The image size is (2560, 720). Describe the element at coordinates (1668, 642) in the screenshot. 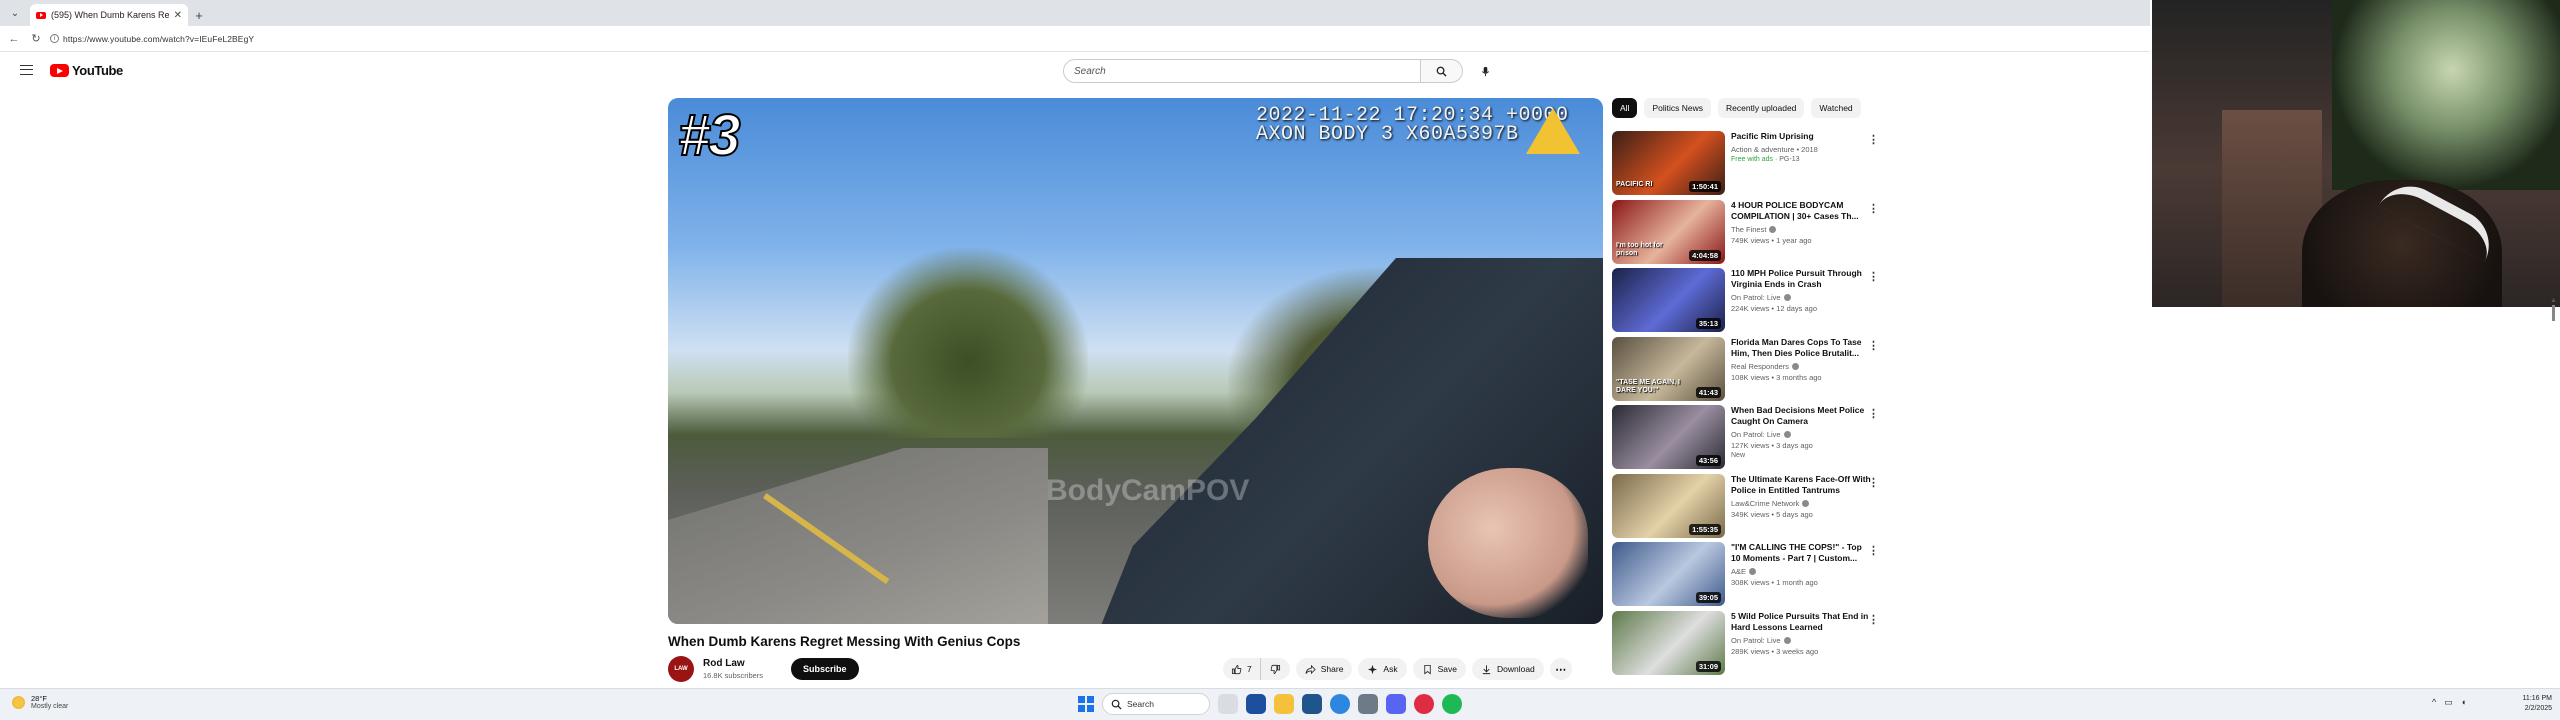

I see `recommendation-thumbnail: 31:09` at that location.